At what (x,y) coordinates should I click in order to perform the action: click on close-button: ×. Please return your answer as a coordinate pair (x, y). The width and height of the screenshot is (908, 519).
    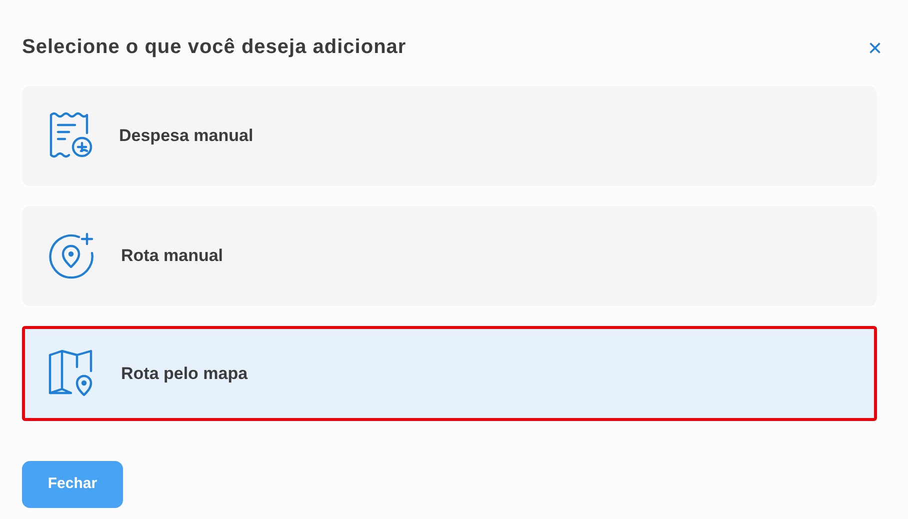
    Looking at the image, I should click on (875, 49).